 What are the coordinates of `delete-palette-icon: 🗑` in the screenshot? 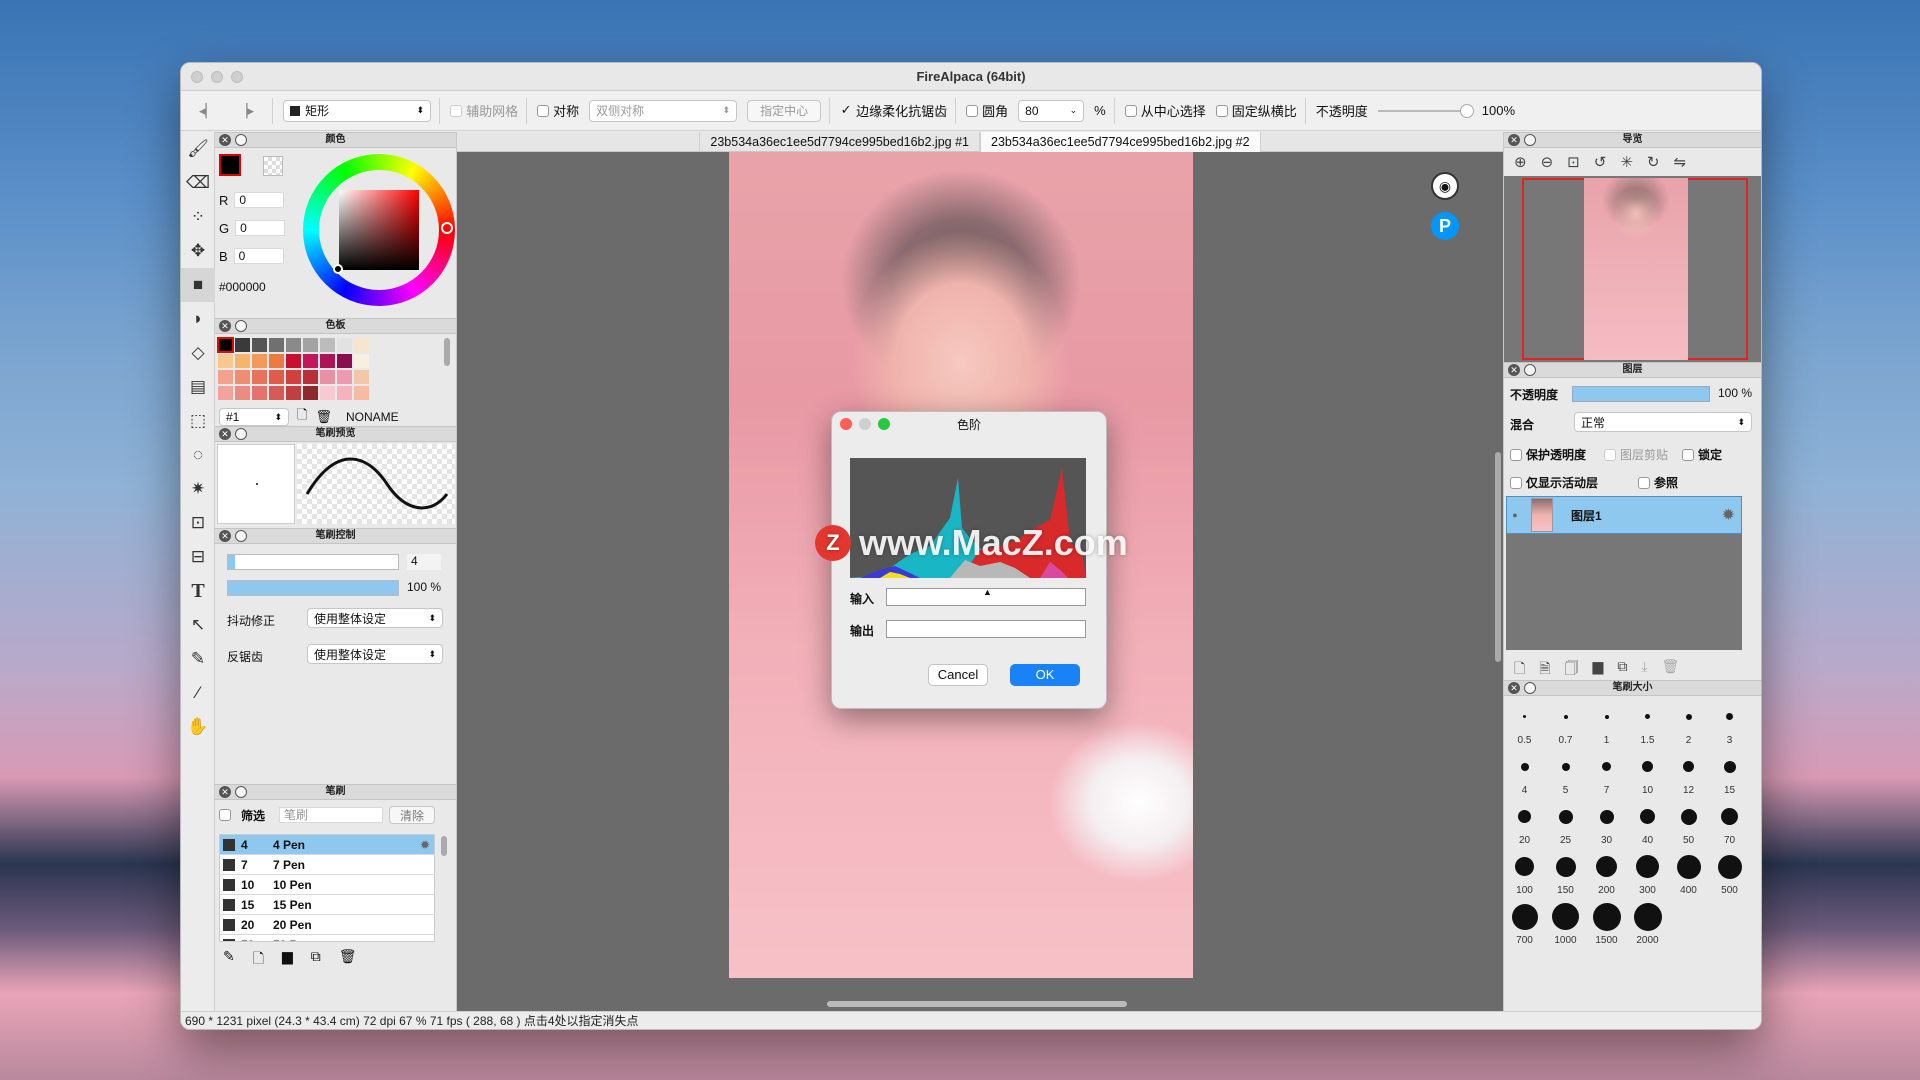 It's located at (323, 417).